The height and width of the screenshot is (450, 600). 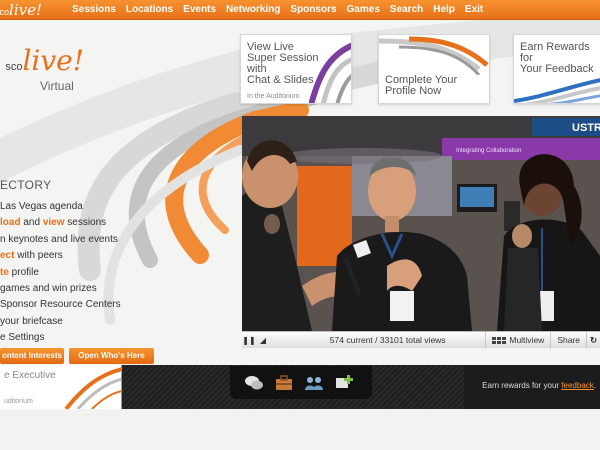 What do you see at coordinates (57, 86) in the screenshot?
I see `logo-subtitle: Virtual` at bounding box center [57, 86].